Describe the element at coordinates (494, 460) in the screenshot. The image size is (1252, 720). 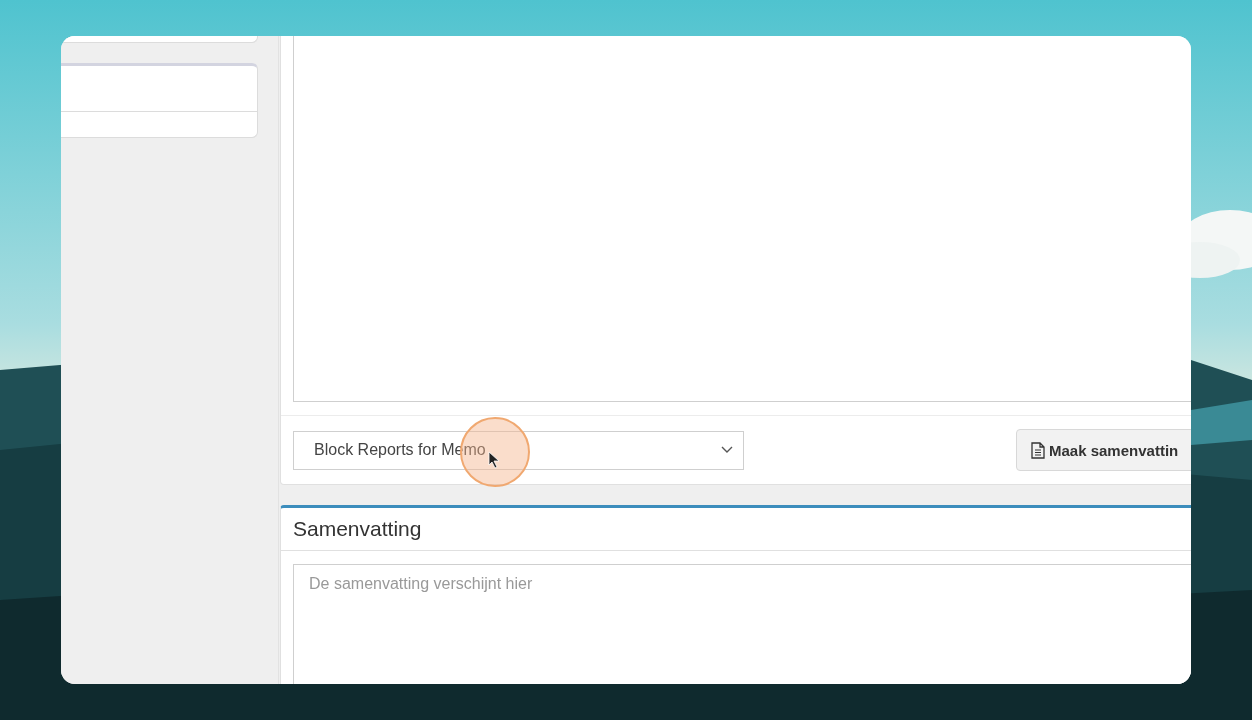
I see `cursor-icon` at that location.